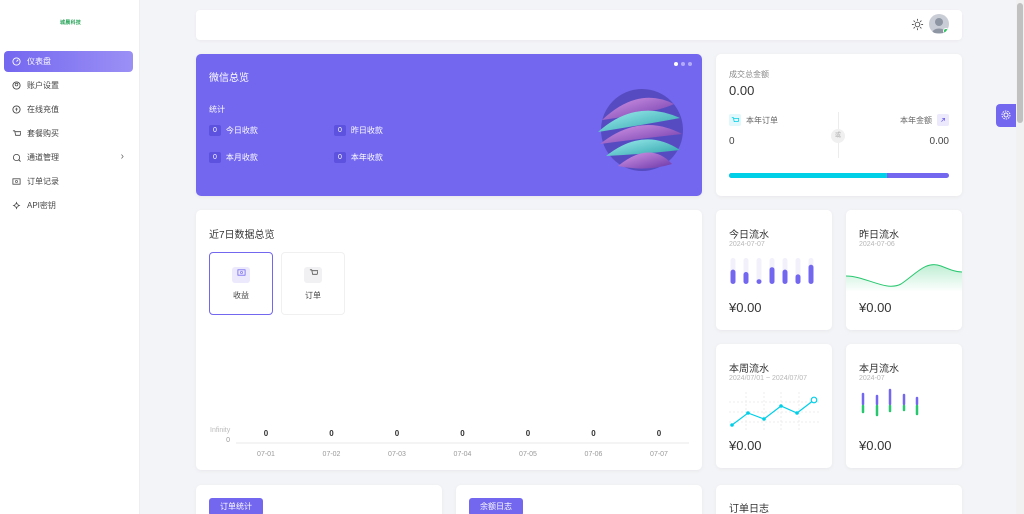 This screenshot has height=514, width=1024. I want to click on order-log-title: 订单日志, so click(749, 509).